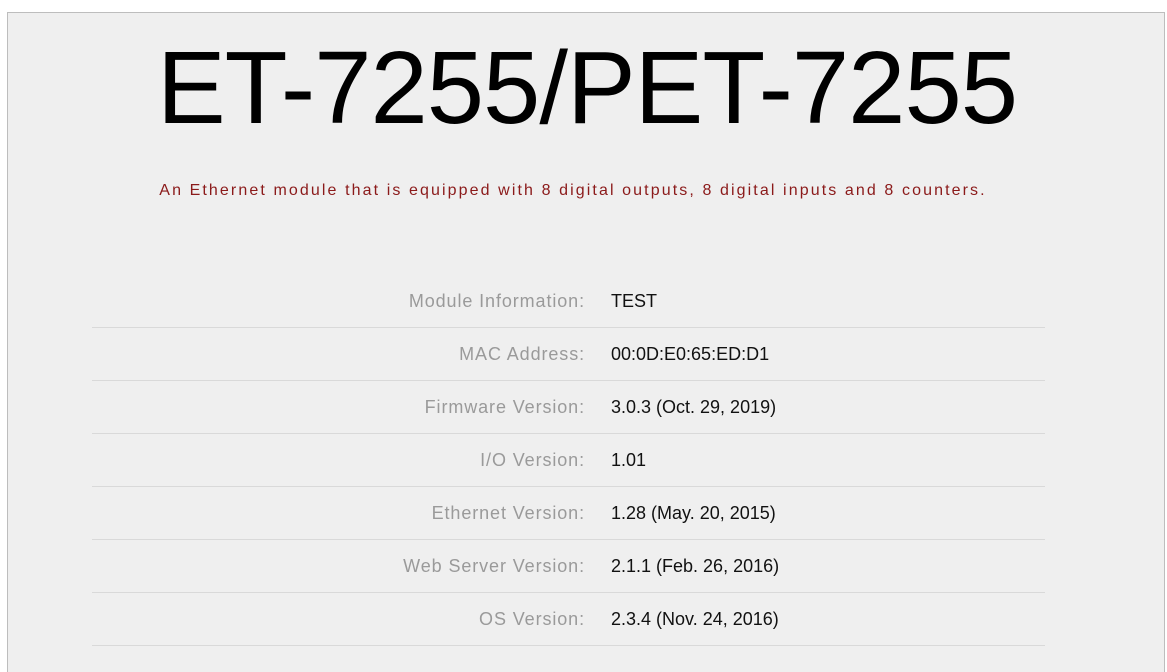  Describe the element at coordinates (504, 407) in the screenshot. I see `info-label: Firmware Version:` at that location.